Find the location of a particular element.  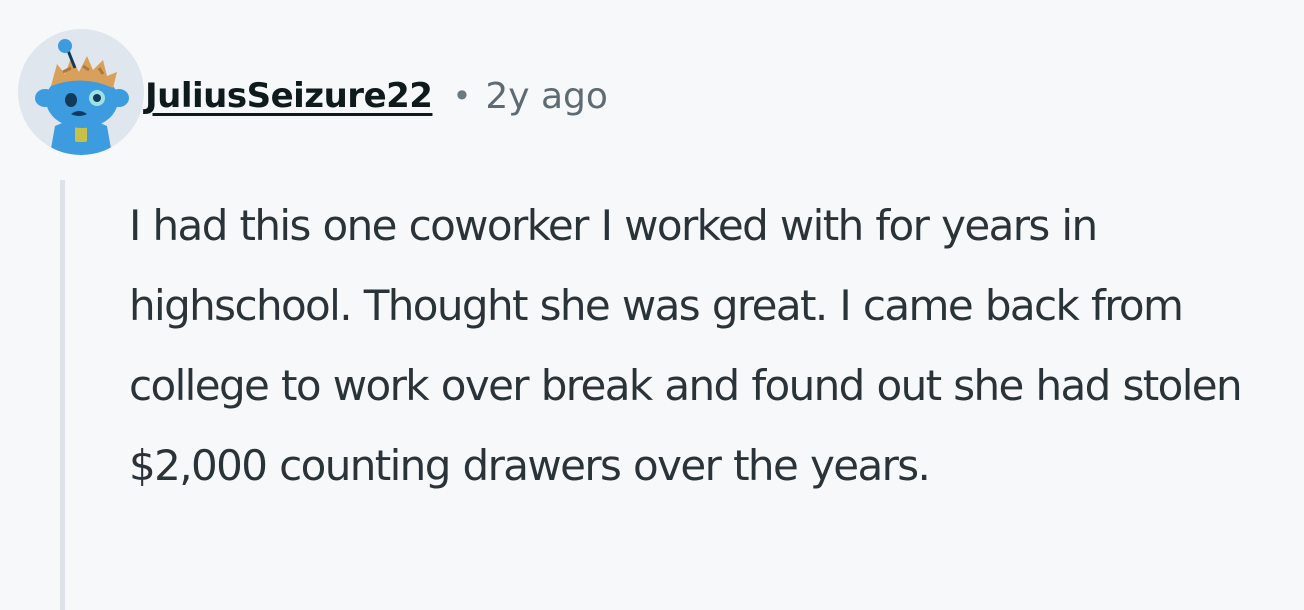

snoo-avatar-icon is located at coordinates (81, 92).